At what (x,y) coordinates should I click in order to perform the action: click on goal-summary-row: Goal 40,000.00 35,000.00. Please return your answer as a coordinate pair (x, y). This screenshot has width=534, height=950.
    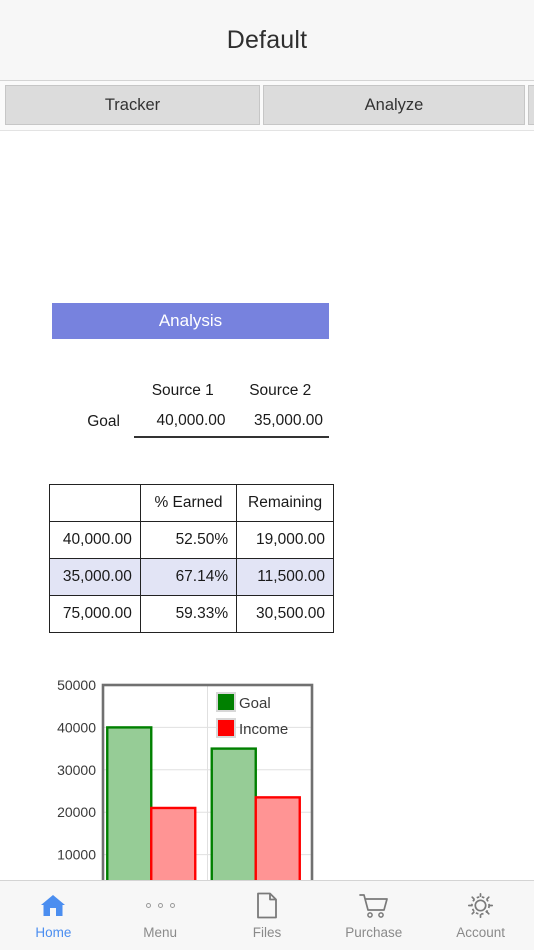
    Looking at the image, I should click on (190, 423).